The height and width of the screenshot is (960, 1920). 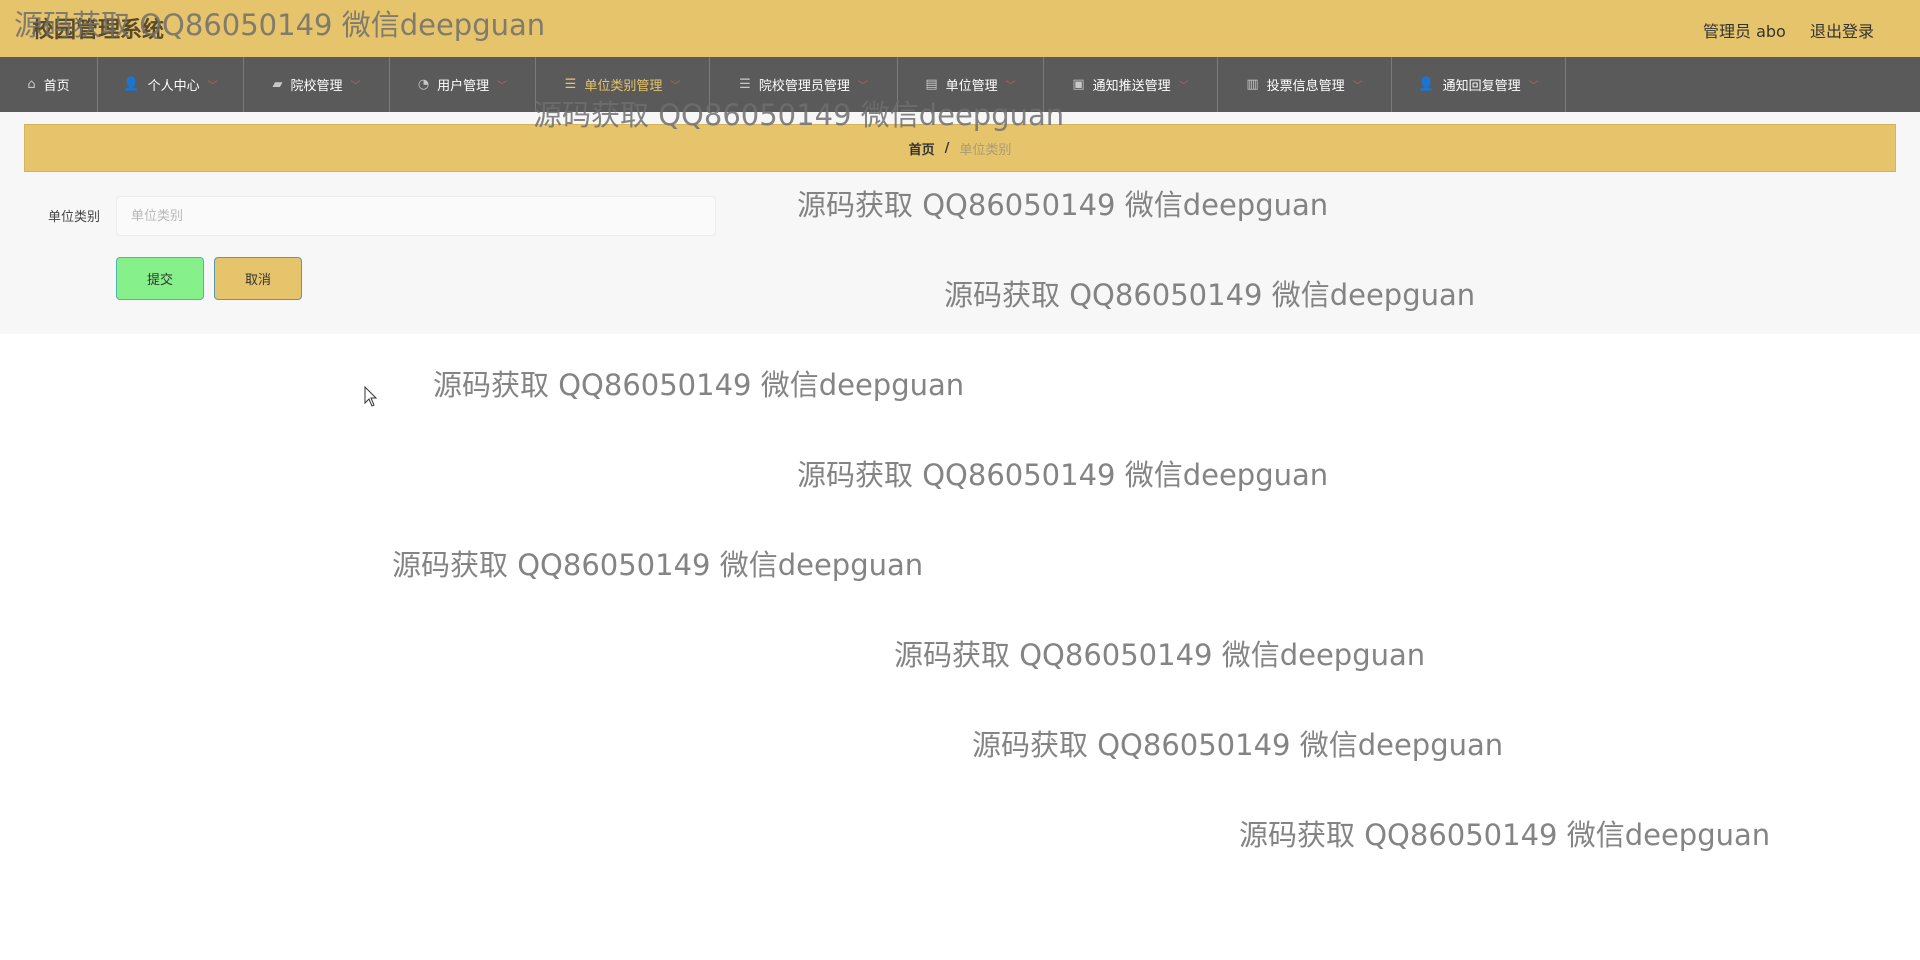 I want to click on breadcrumb: 首页 / 单位类别, so click(x=960, y=148).